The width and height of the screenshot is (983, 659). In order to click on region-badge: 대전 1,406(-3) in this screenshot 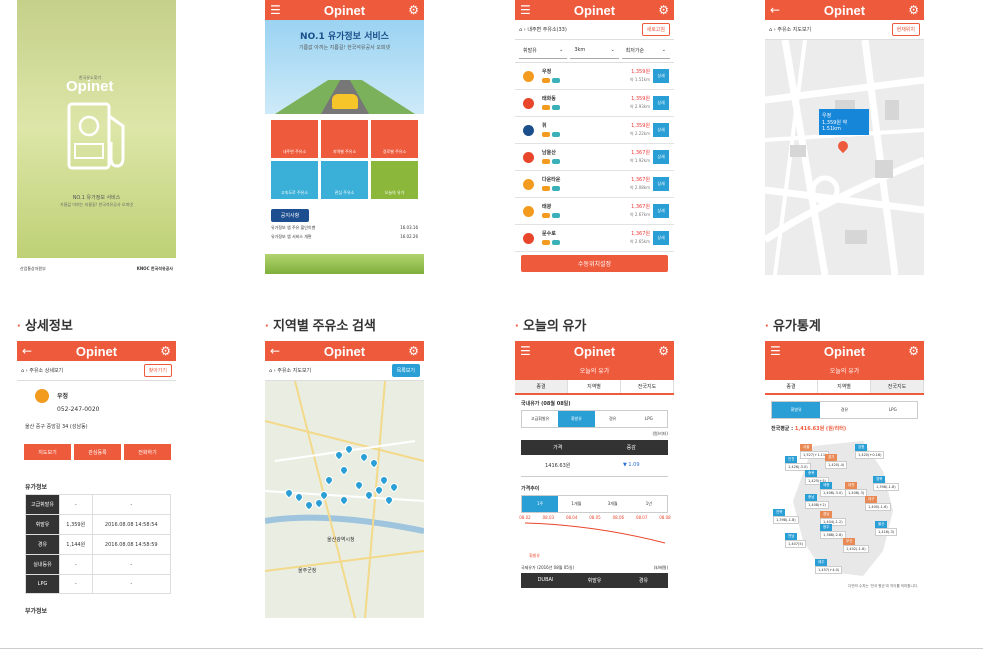, I will do `click(856, 489)`.